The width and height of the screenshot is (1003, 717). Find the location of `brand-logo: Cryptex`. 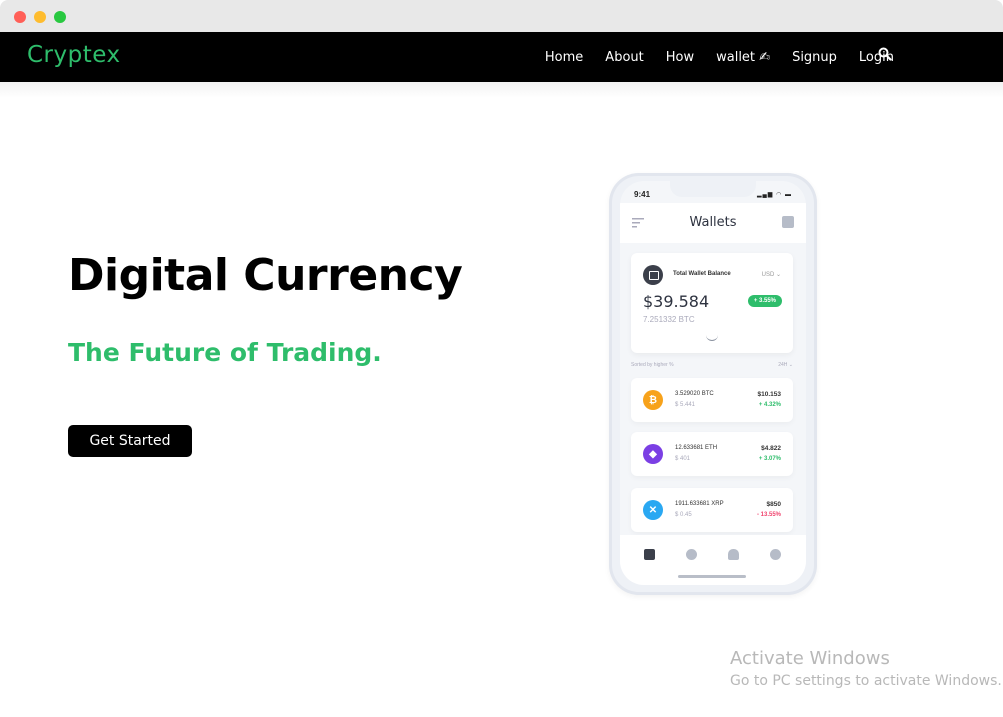

brand-logo: Cryptex is located at coordinates (74, 55).